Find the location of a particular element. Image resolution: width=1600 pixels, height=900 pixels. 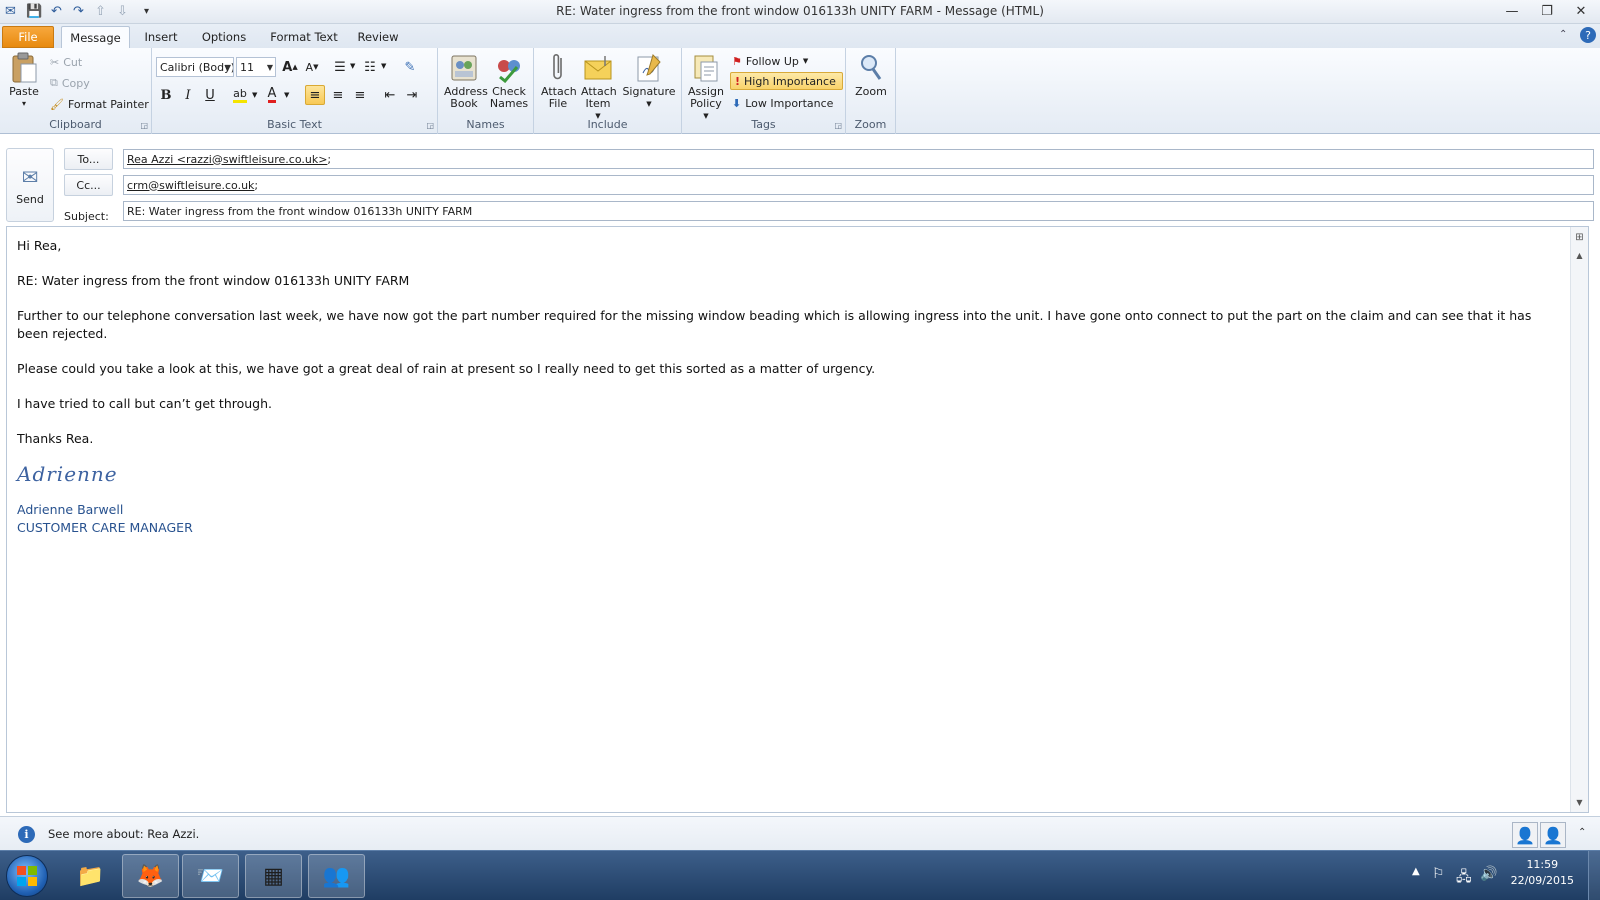

windows-logo-icon is located at coordinates (27, 876).